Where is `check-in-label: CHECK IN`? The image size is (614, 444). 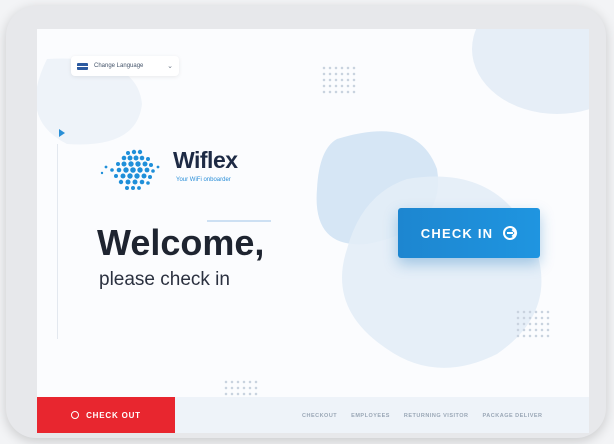
check-in-label: CHECK IN is located at coordinates (457, 233).